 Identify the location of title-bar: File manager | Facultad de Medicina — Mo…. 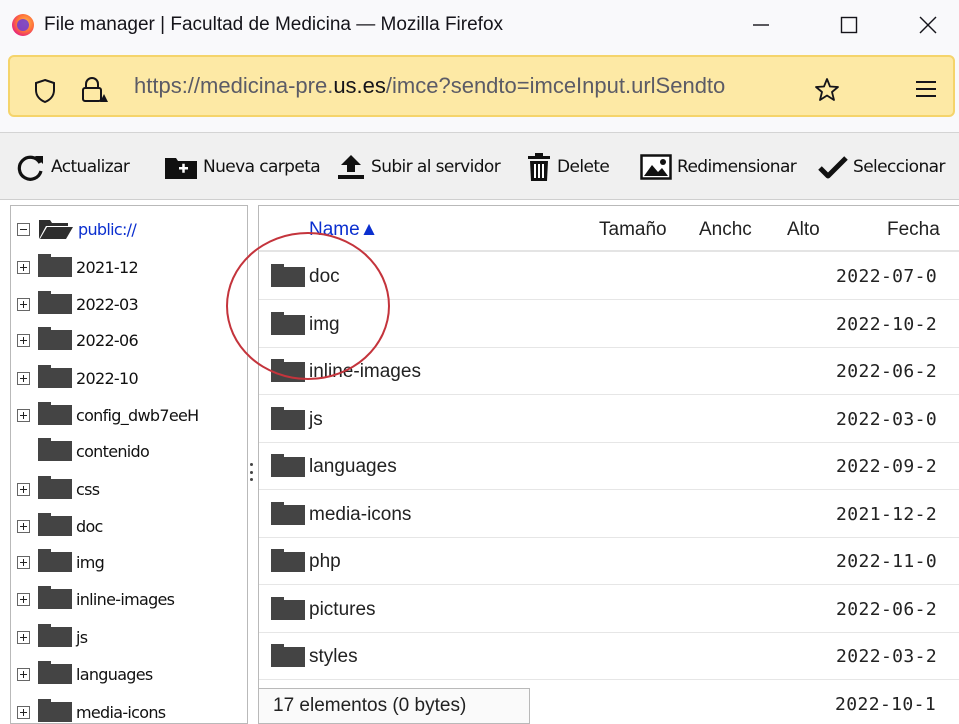
(479, 25).